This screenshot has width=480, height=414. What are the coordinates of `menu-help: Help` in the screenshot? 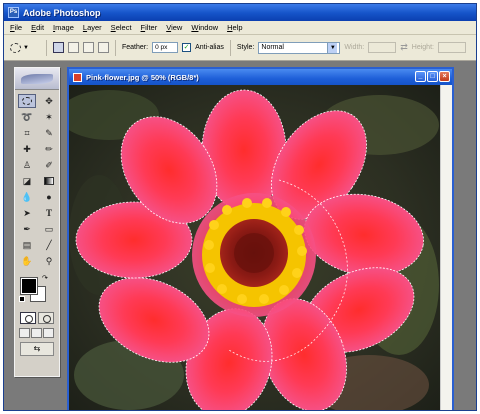 It's located at (235, 27).